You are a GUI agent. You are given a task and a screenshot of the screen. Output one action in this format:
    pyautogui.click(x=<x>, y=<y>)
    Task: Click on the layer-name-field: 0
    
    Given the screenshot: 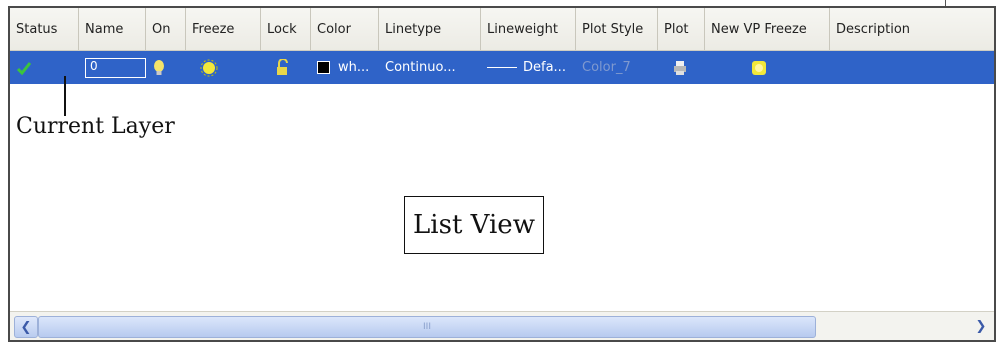 What is the action you would take?
    pyautogui.click(x=115, y=67)
    